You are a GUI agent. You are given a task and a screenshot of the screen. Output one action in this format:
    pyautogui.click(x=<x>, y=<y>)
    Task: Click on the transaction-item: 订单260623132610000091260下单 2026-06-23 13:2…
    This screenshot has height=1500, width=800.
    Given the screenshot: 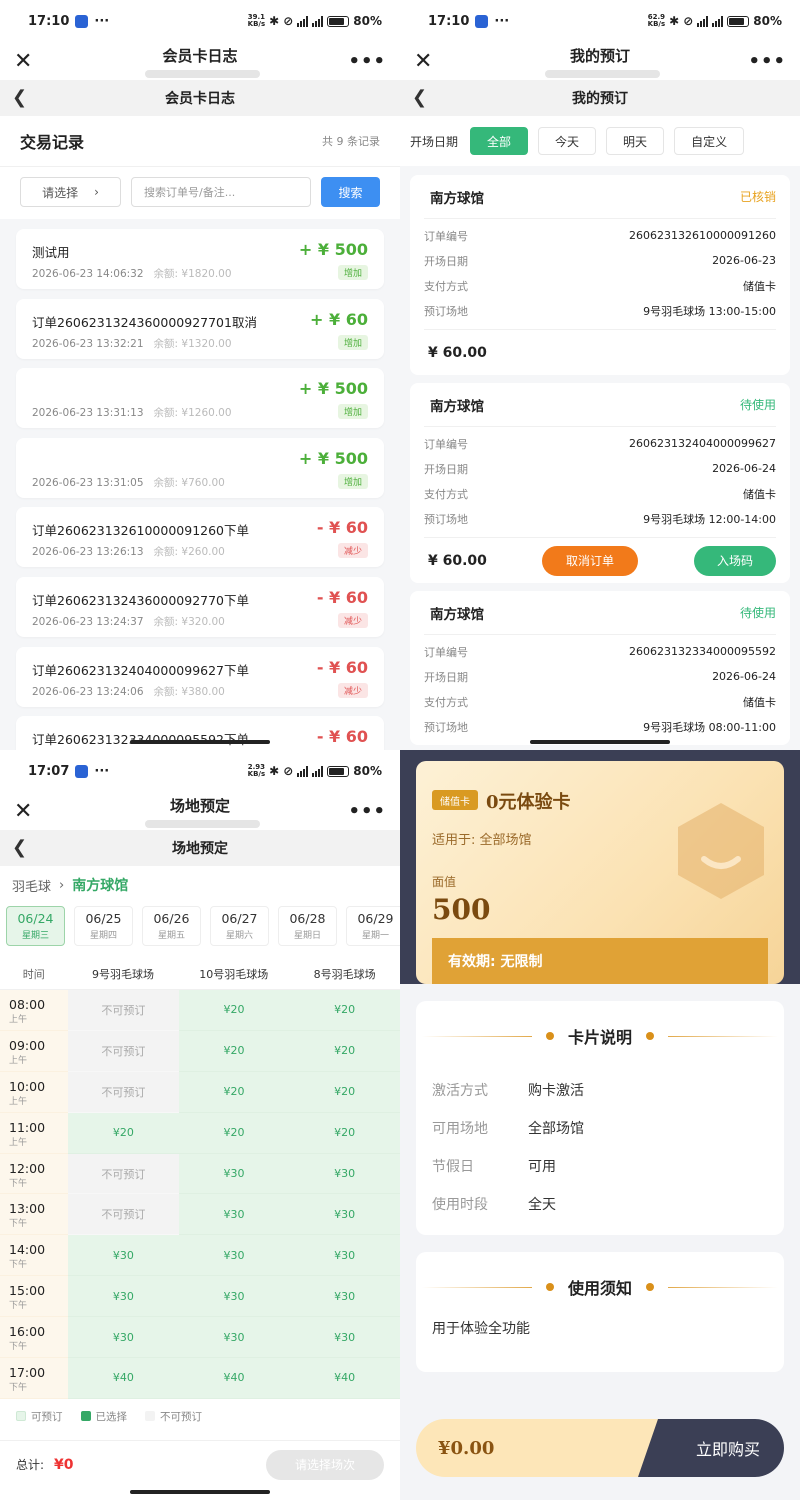 What is the action you would take?
    pyautogui.click(x=200, y=537)
    